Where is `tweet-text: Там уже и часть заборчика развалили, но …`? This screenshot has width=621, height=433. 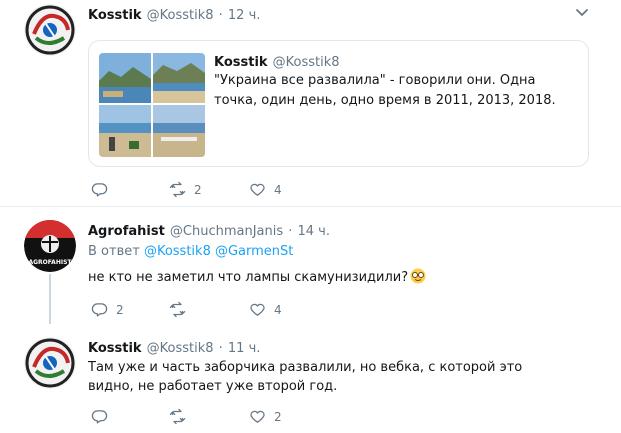
tweet-text: Там уже и часть заборчика развалили, но … is located at coordinates (305, 377).